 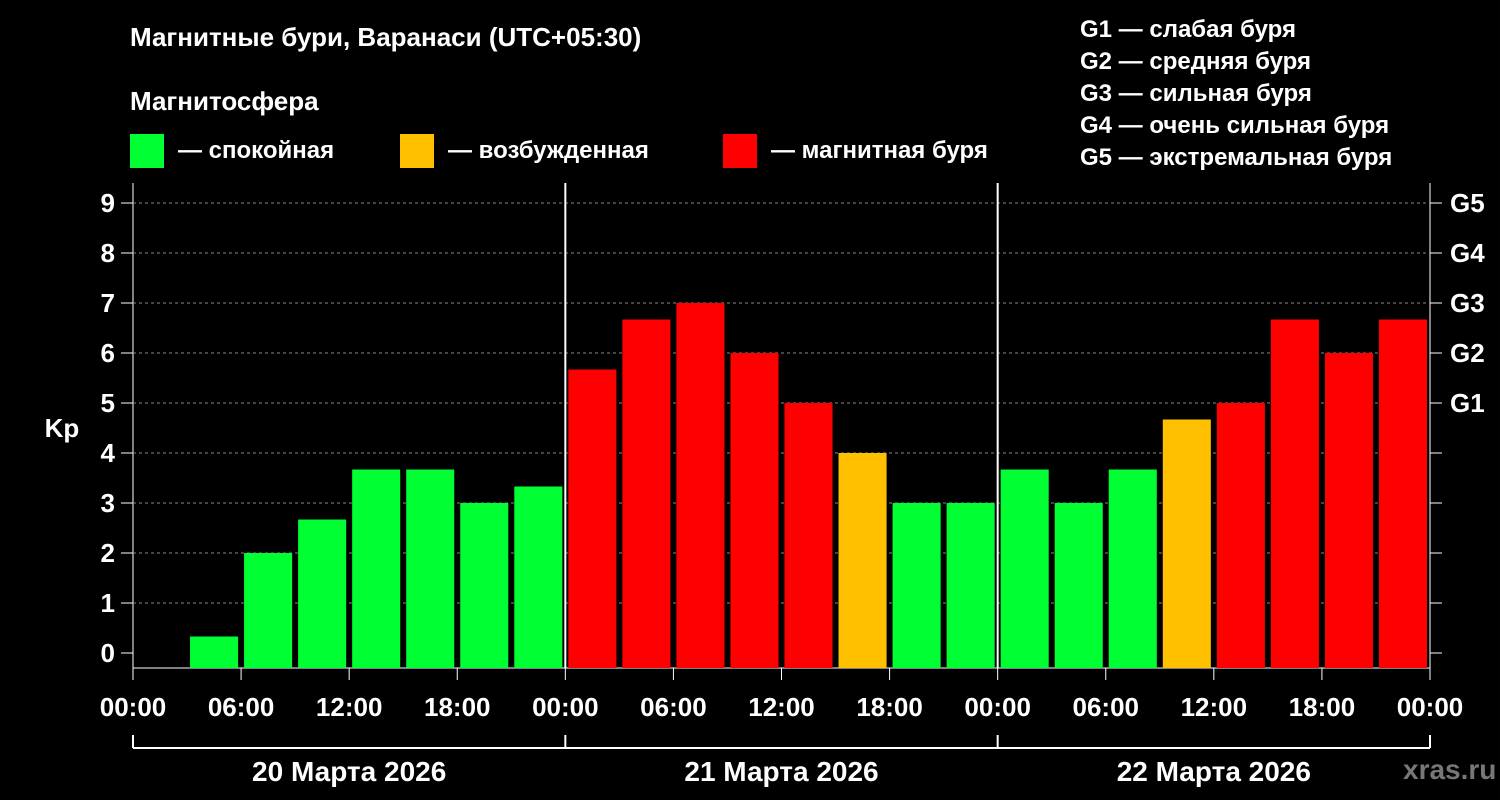 What do you see at coordinates (108, 503) in the screenshot?
I see `y-tick-label: 3` at bounding box center [108, 503].